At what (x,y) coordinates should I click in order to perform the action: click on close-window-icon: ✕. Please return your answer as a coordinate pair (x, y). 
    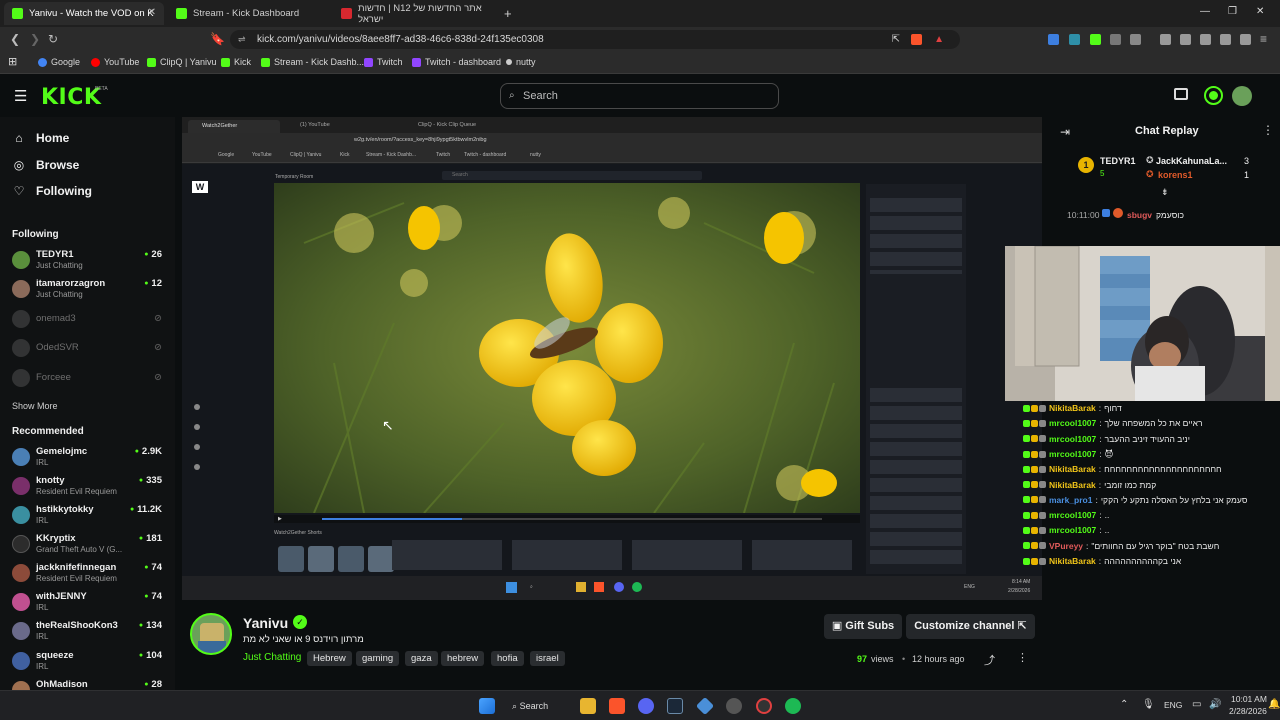
    Looking at the image, I should click on (1260, 11).